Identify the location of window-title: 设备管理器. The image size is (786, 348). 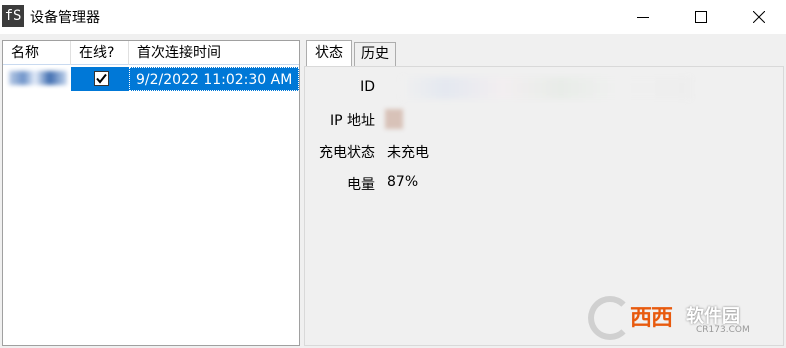
(65, 18).